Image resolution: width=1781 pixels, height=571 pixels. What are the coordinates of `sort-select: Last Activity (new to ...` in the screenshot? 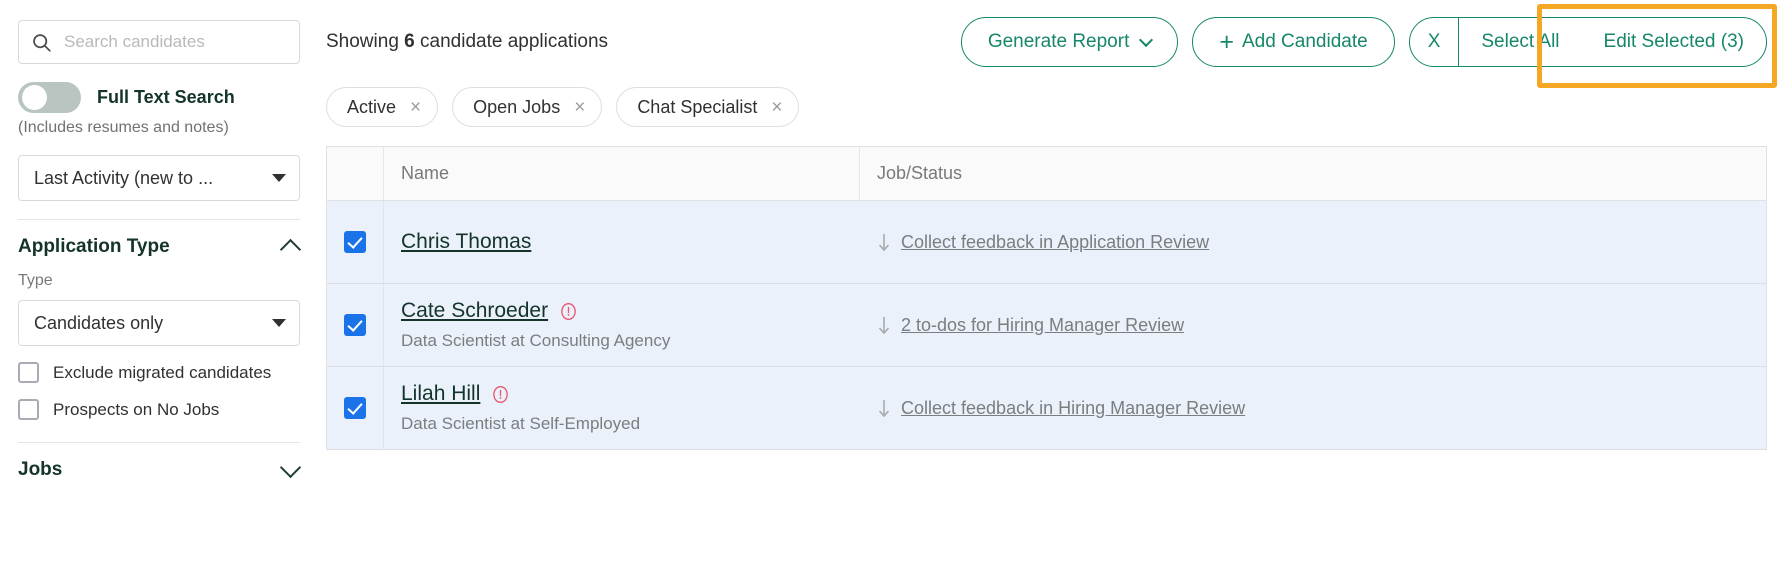 It's located at (159, 178).